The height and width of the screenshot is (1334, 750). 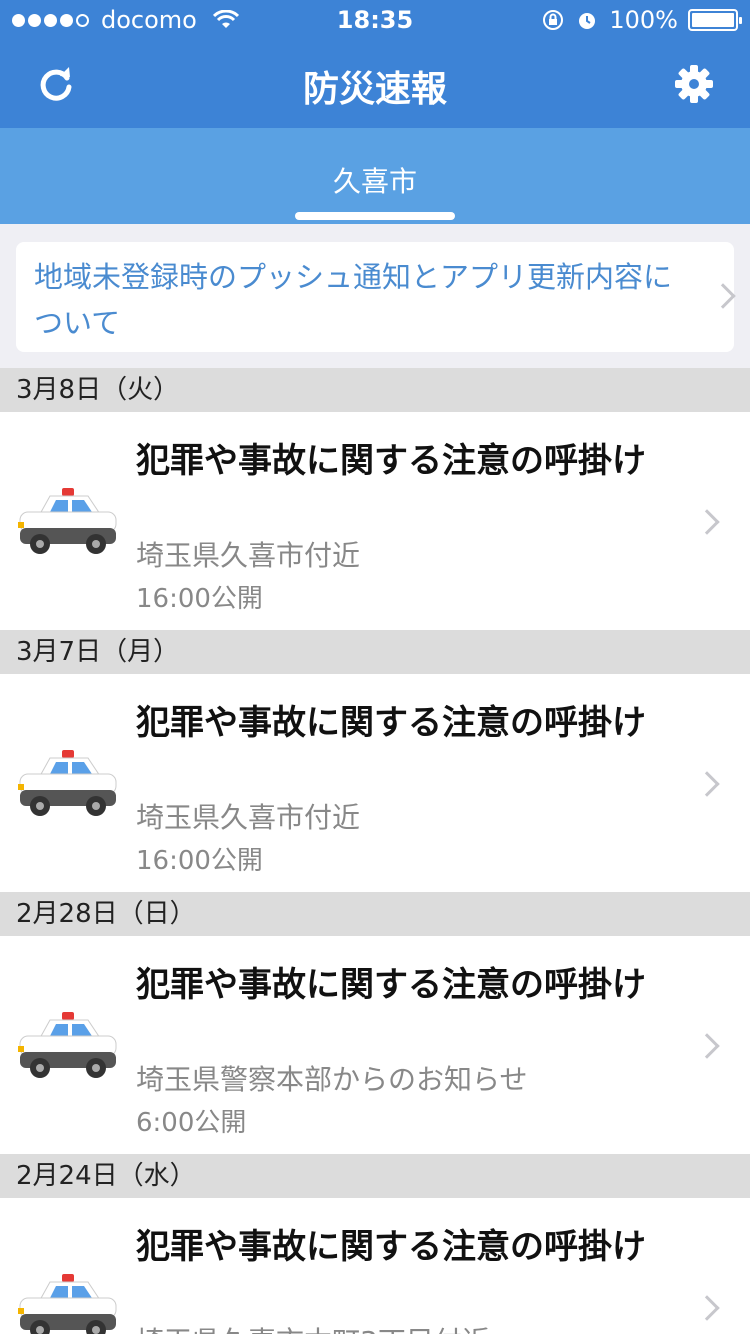 What do you see at coordinates (553, 20) in the screenshot?
I see `rotation-lock-icon` at bounding box center [553, 20].